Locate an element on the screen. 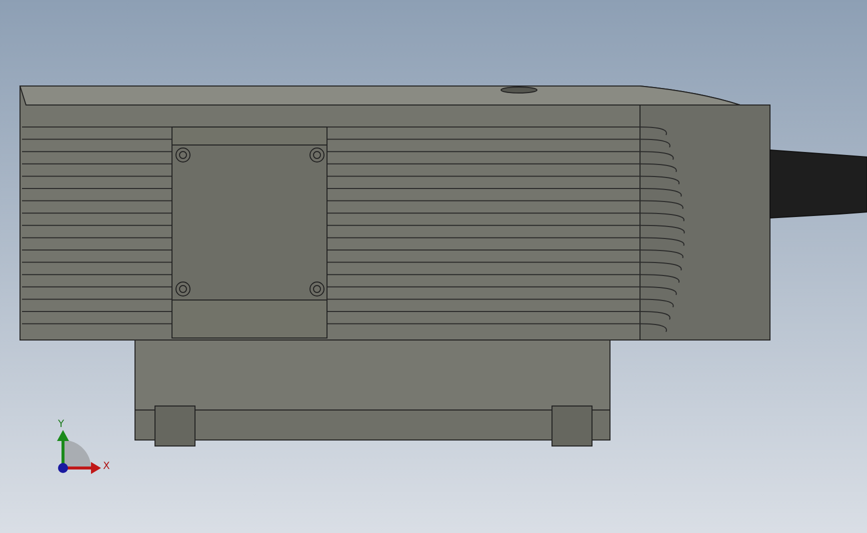 This screenshot has height=533, width=867. y-axis-label: Y is located at coordinates (61, 424).